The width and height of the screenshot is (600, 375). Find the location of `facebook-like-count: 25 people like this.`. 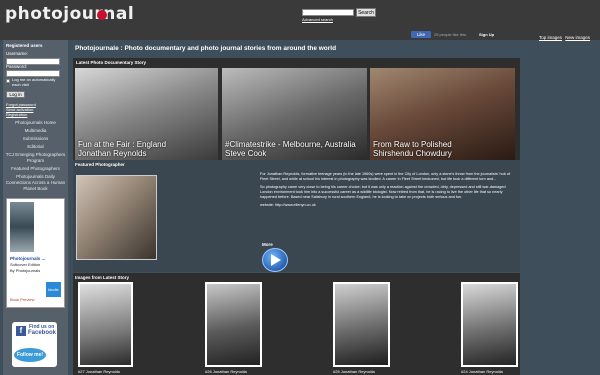

facebook-like-count: 25 people like this. is located at coordinates (451, 34).